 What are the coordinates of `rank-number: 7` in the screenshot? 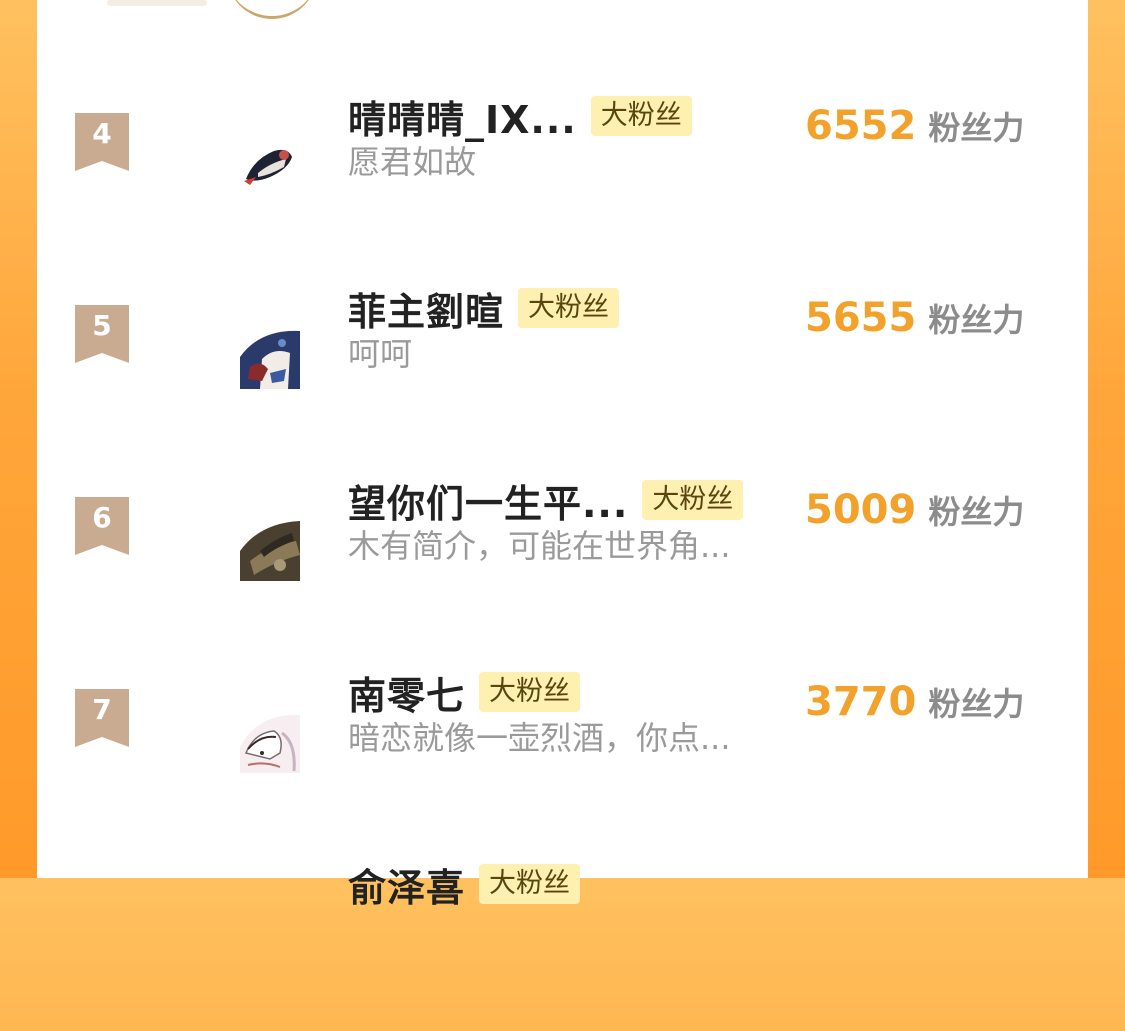 It's located at (102, 709).